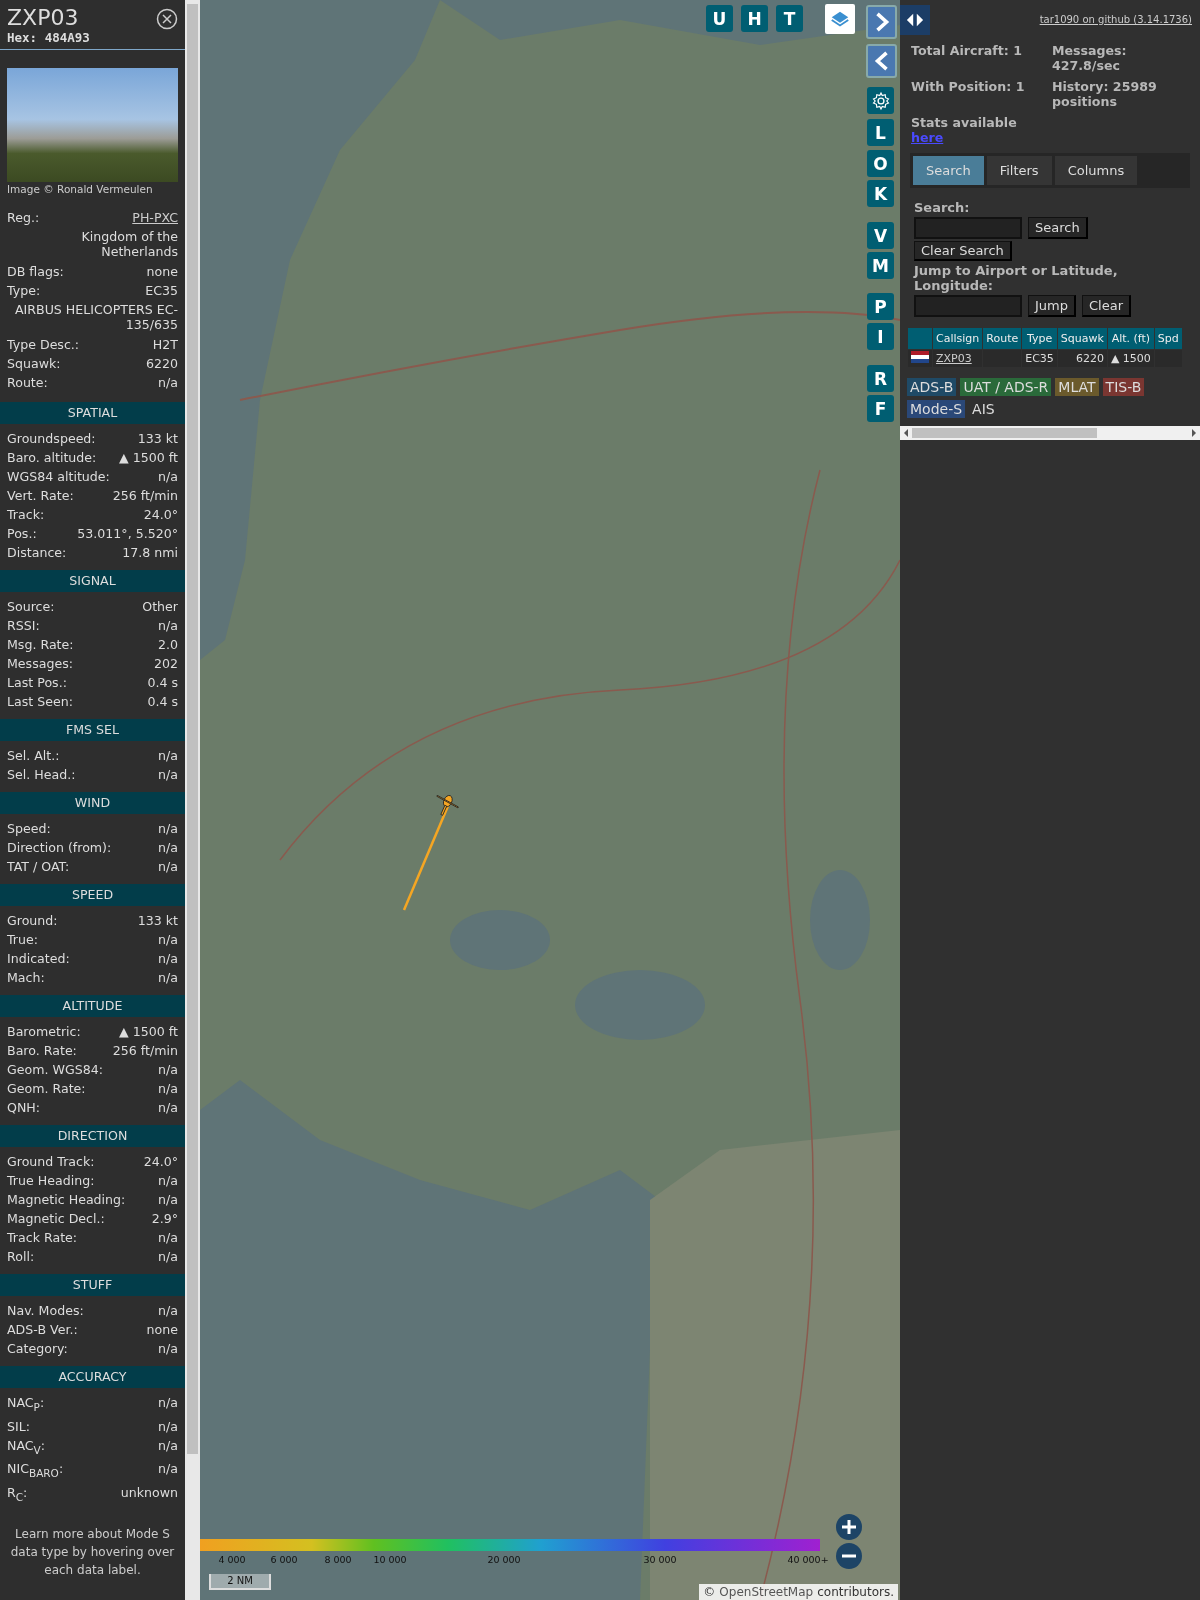 The image size is (1200, 1600). I want to click on info-label: WGS84 altitude:, so click(58, 477).